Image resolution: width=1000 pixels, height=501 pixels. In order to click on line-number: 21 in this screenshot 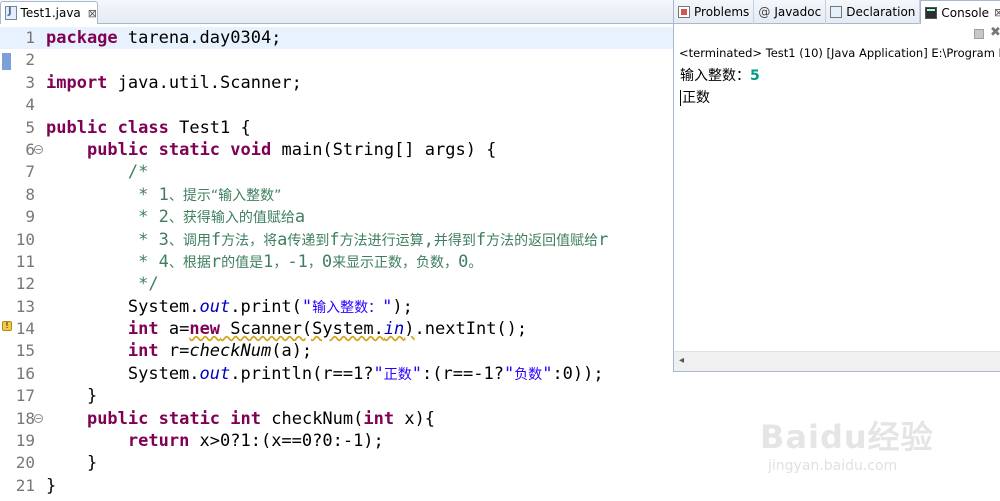, I will do `click(25, 485)`.